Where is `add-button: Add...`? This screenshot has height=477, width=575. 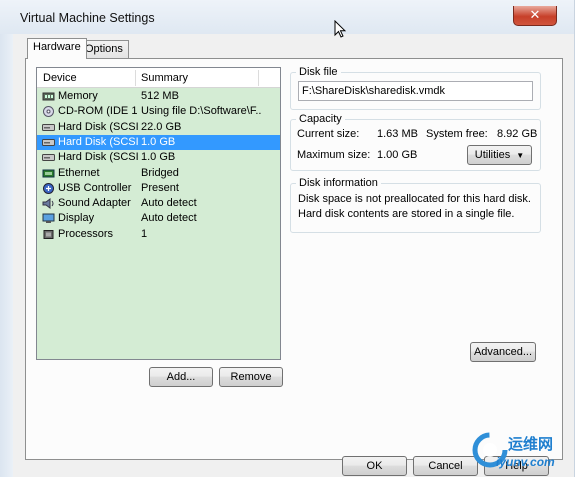 add-button: Add... is located at coordinates (181, 377).